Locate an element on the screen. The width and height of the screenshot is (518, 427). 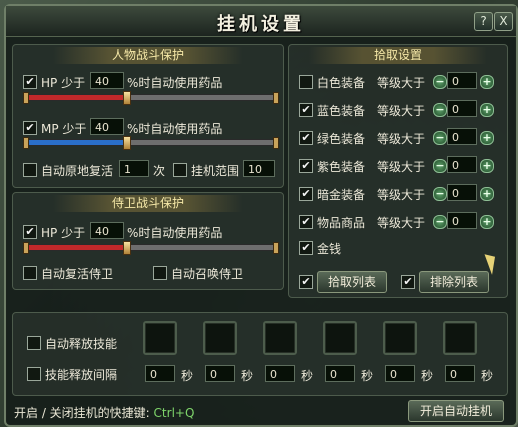
auto-revive-checkbox is located at coordinates (30, 170).